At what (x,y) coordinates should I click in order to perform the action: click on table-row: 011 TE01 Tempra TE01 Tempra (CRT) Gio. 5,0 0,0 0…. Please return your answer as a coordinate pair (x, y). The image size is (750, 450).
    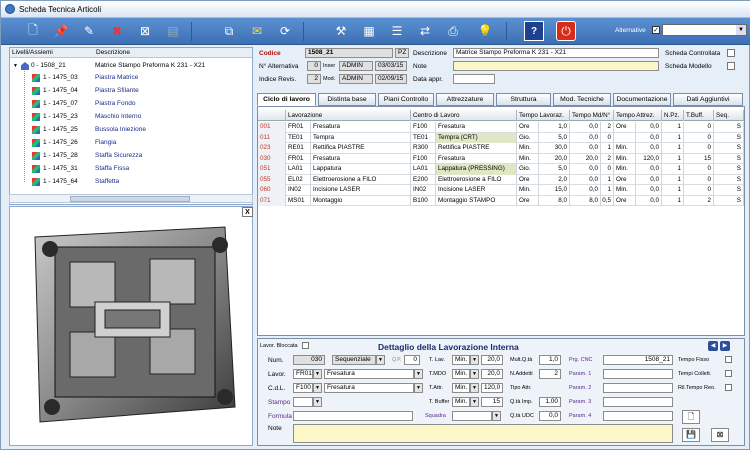
    Looking at the image, I should click on (501, 137).